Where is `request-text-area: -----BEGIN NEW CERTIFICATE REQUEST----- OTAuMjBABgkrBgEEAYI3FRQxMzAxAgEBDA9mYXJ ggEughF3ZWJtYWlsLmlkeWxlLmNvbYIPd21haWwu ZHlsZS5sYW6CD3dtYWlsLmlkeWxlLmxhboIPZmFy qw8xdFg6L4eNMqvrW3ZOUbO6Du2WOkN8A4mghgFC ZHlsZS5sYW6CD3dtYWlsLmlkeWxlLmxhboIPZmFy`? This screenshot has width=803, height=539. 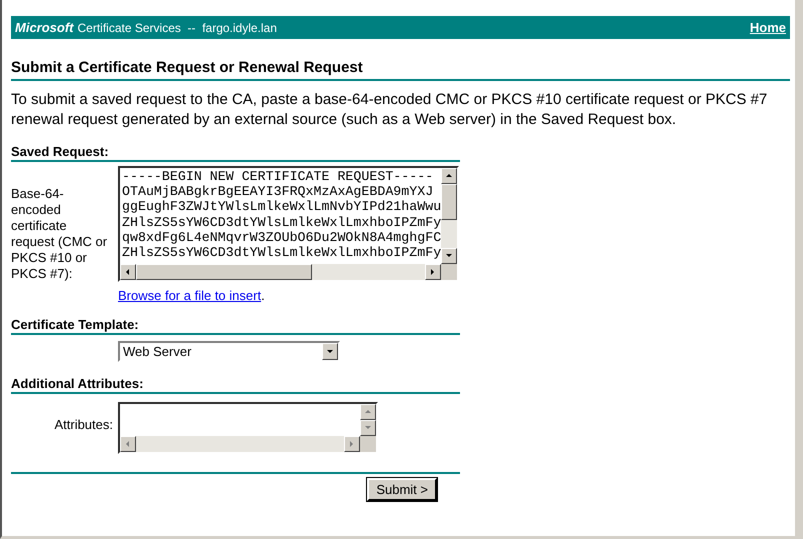 request-text-area: -----BEGIN NEW CERTIFICATE REQUEST----- OTAuMjBABgkrBgEEAYI3FRQxMzAxAgEBDA9mYXJ ggEughF3ZWJtYWlsLmlkeWxlLmNvbYIPd21haWwu ZHlsZS5sYW6CD3dtYWlsLmlkeWxlLmxhboIPZmFy qw8xdFg6L4eNMqvrW3ZOUbO6Du2WOkN8A4mghgFC ZHlsZS5sYW6CD3dtYWlsLmlkeWxlLmxhboIPZmFy is located at coordinates (288, 224).